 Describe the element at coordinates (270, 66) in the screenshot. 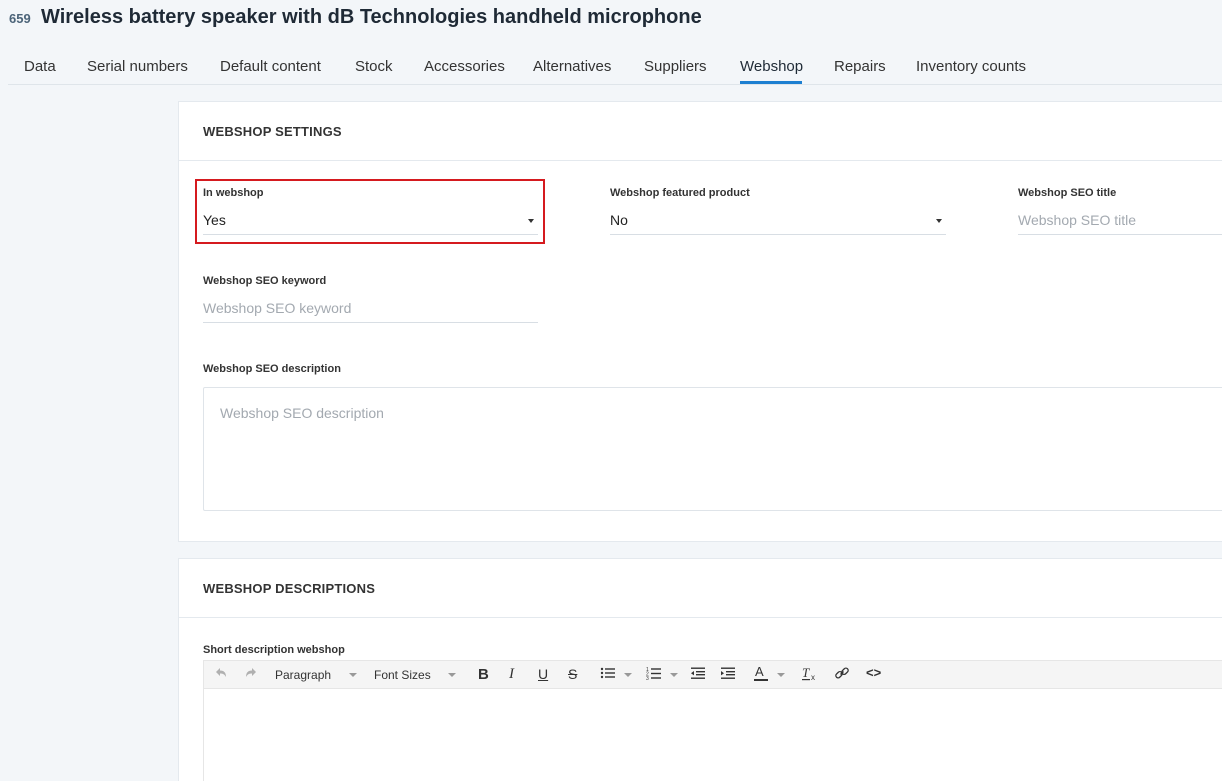

I see `tab-default-content: Default content` at that location.